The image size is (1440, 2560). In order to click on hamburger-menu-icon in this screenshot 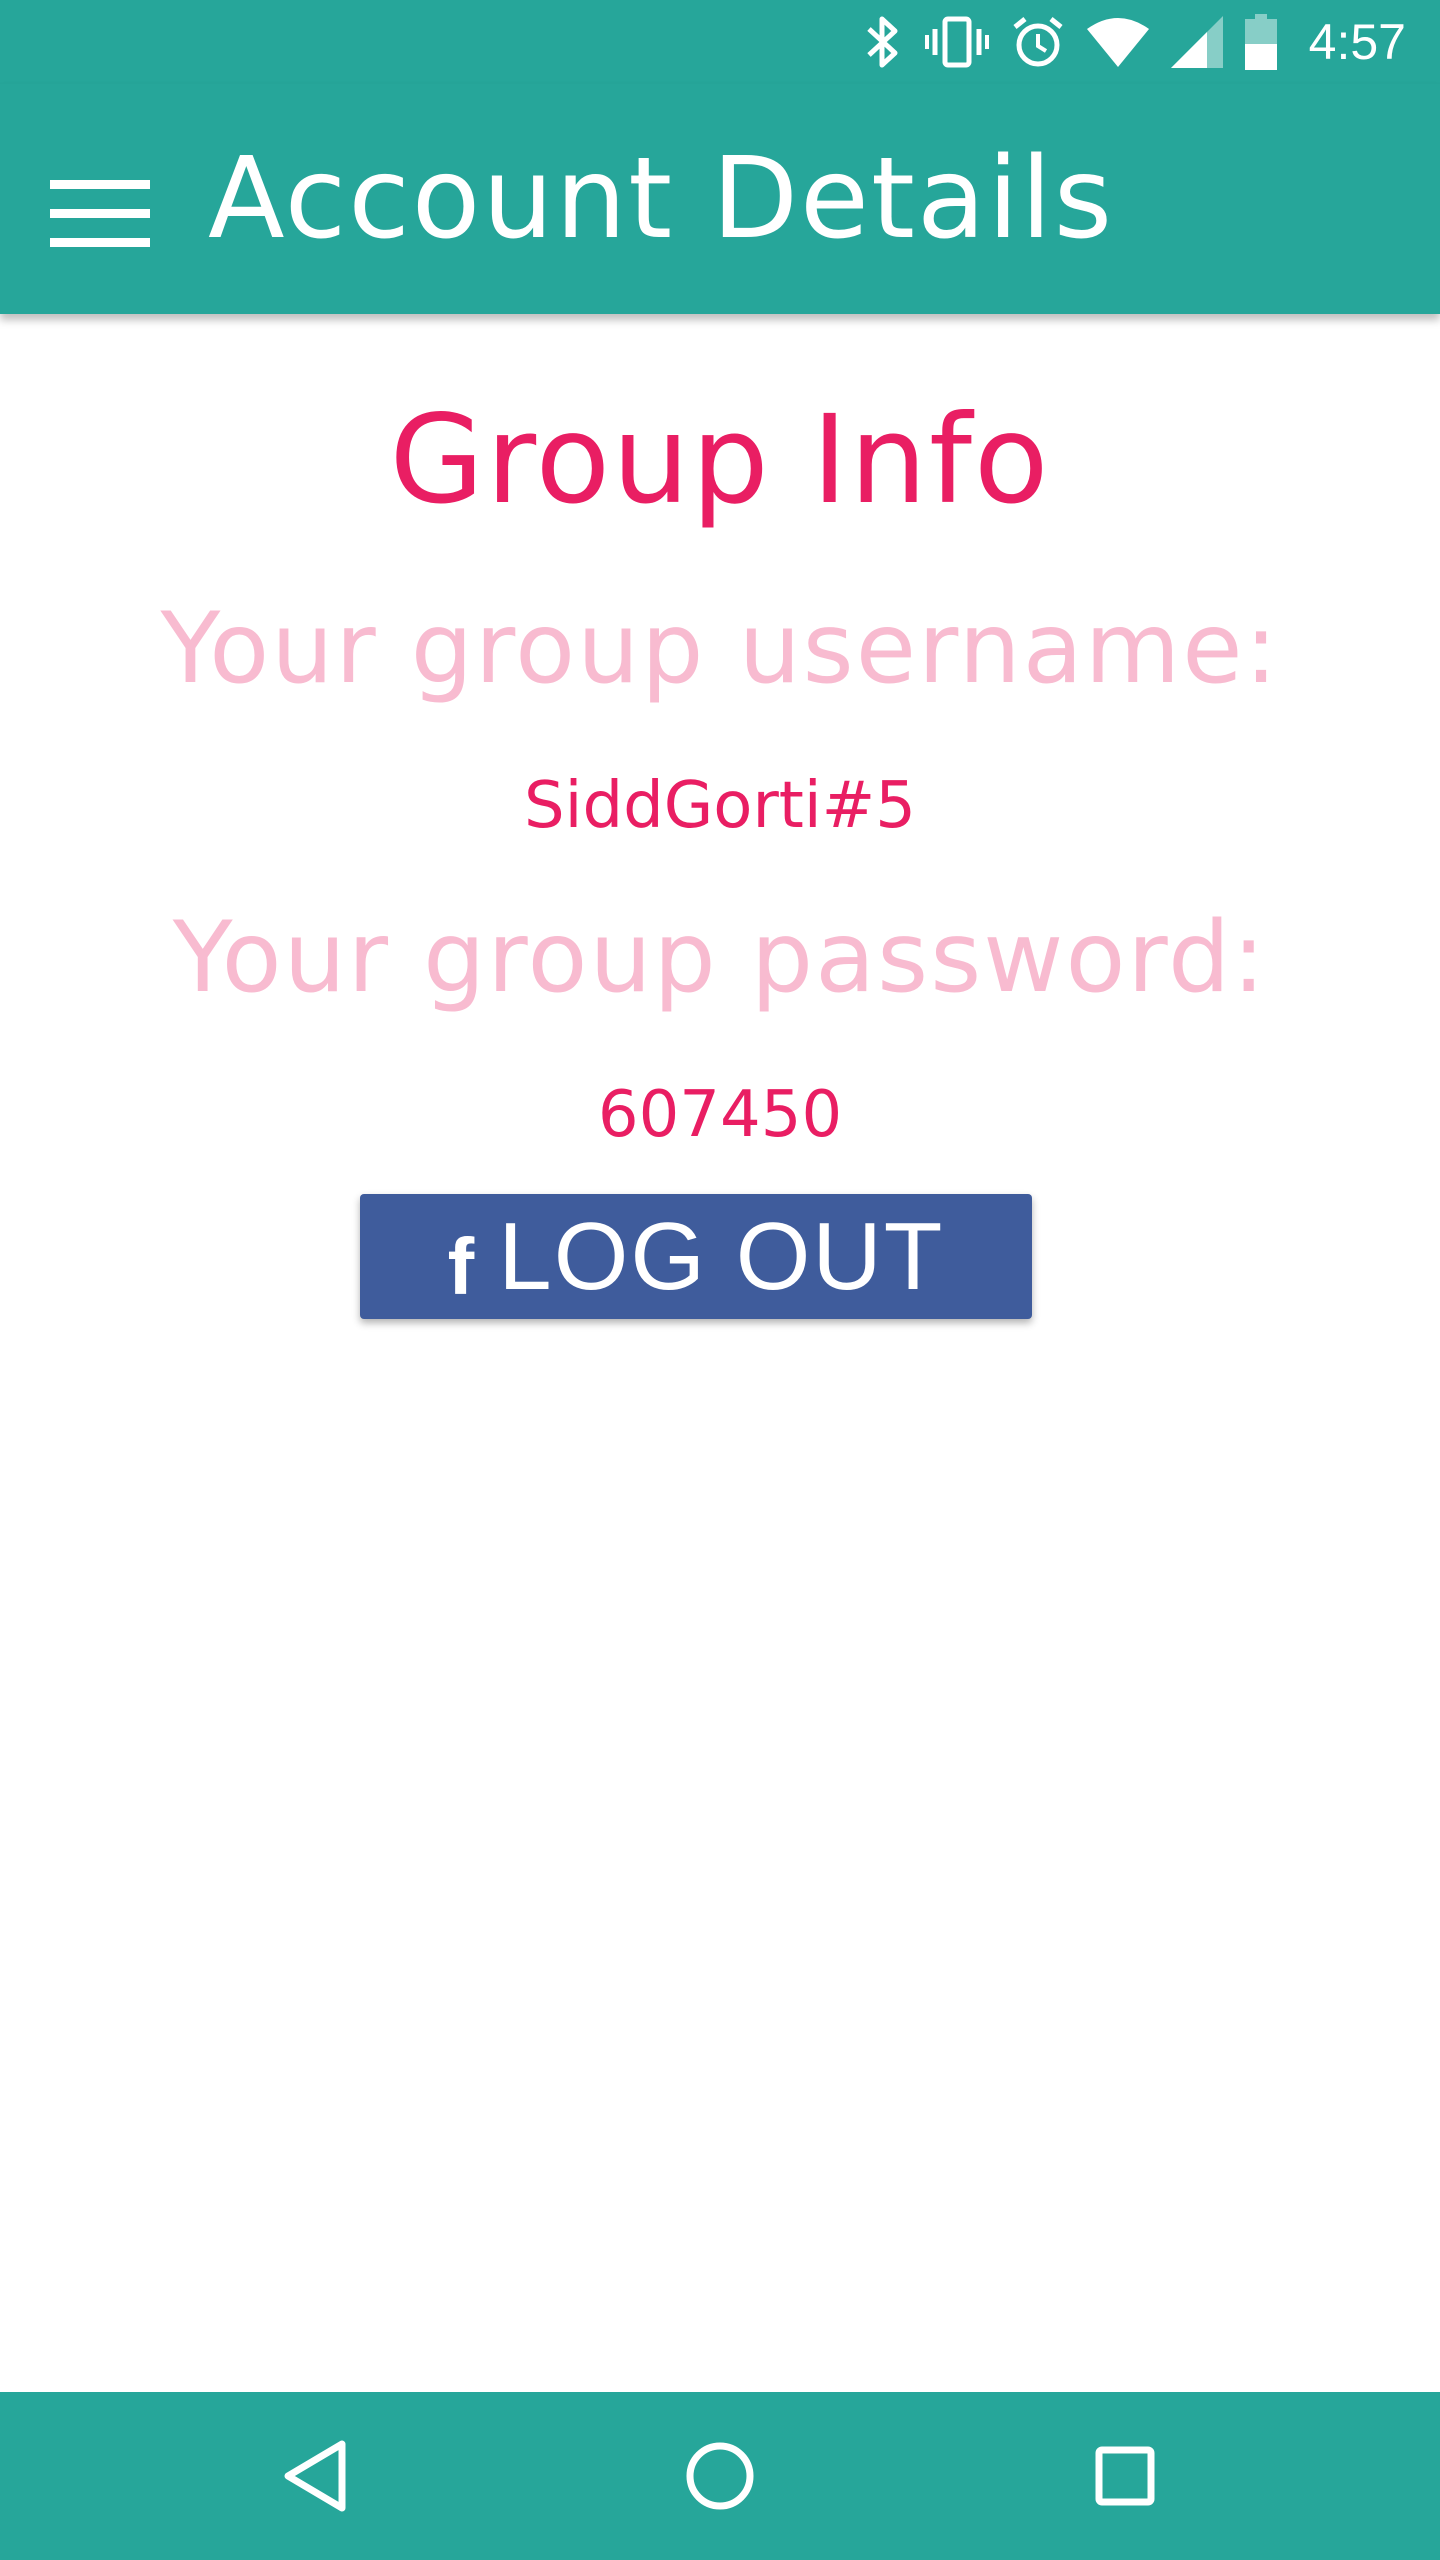, I will do `click(100, 213)`.